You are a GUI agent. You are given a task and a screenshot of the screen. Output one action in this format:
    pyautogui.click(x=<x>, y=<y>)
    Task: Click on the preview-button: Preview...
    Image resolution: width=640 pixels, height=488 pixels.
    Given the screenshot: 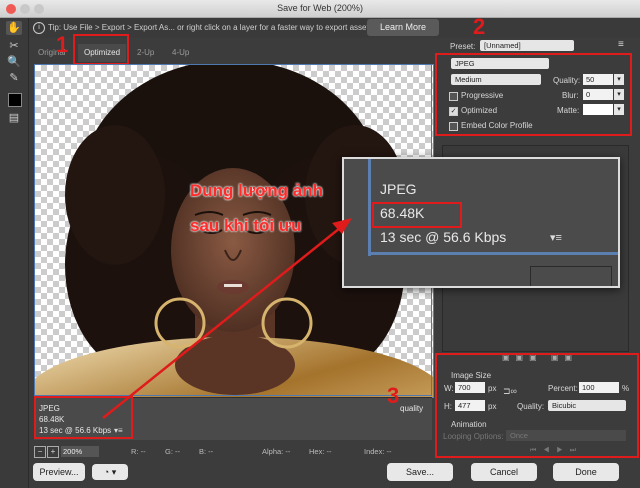 What is the action you would take?
    pyautogui.click(x=59, y=472)
    